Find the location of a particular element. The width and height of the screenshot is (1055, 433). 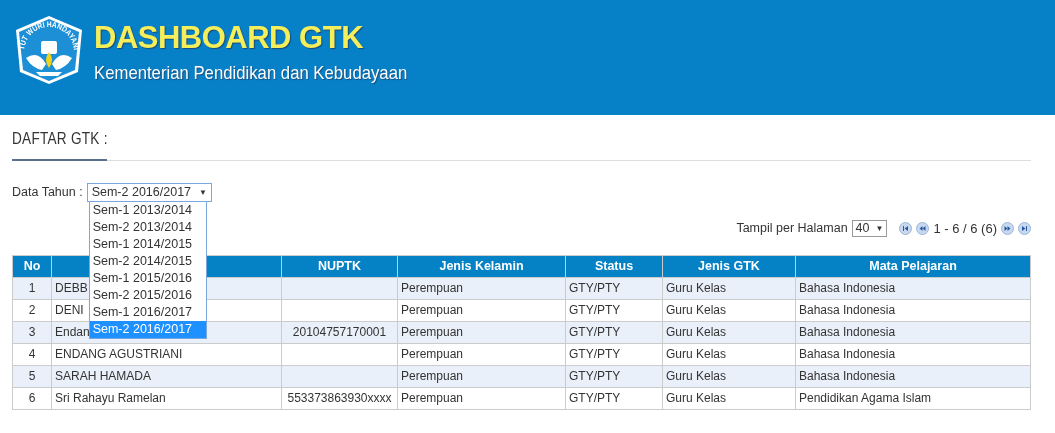

table-cell: 3 is located at coordinates (32, 332).